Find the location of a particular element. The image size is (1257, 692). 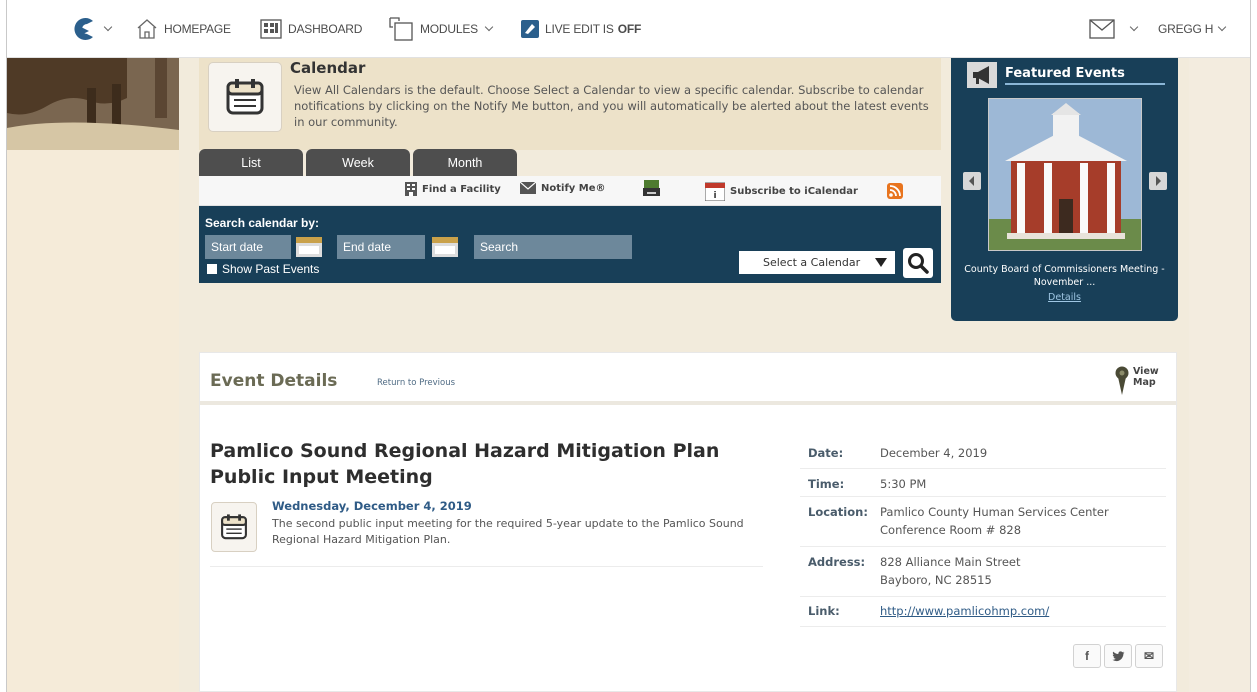

mail-icon is located at coordinates (1102, 29).